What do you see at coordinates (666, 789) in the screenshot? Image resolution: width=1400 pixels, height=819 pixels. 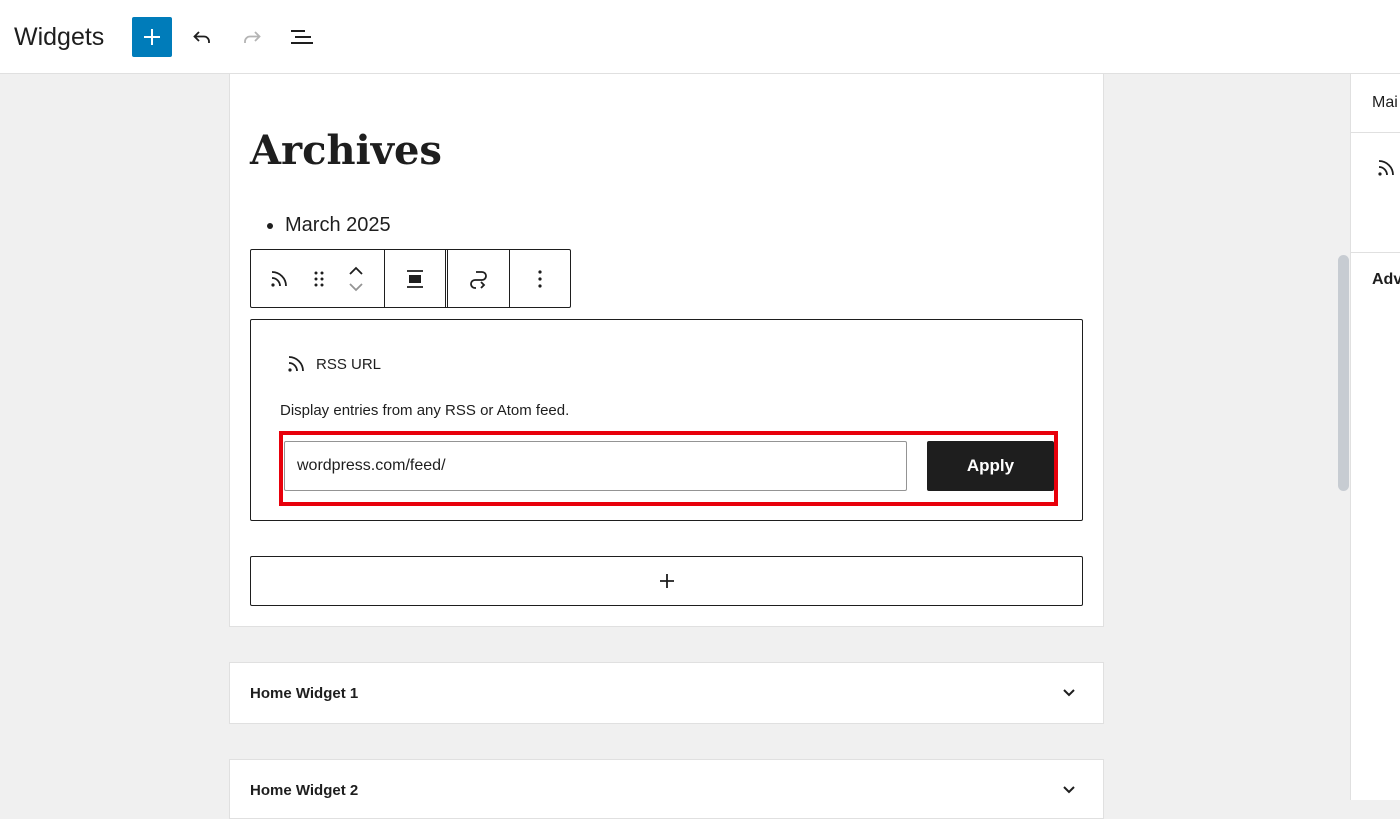 I see `widget-area-home-2: Home Widget 2` at bounding box center [666, 789].